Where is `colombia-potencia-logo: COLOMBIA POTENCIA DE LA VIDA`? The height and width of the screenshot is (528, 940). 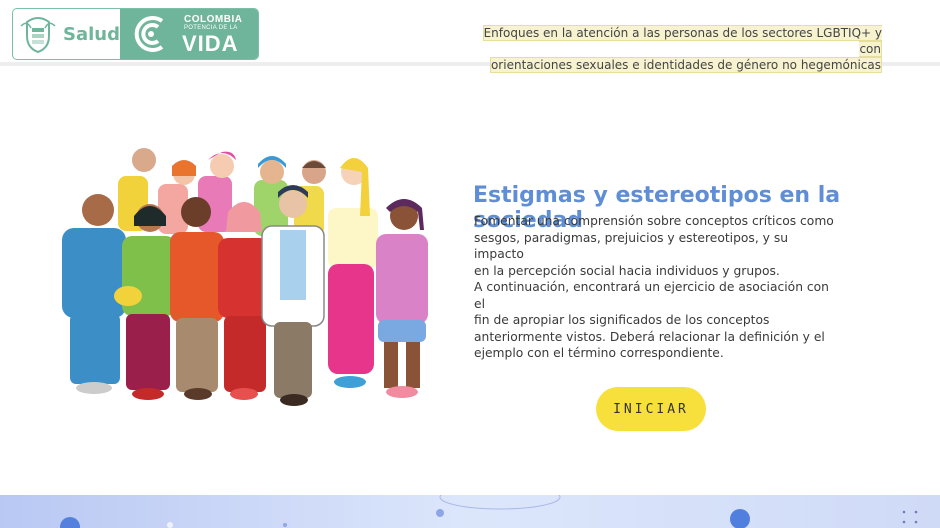
colombia-potencia-logo: COLOMBIA POTENCIA DE LA VIDA is located at coordinates (189, 34).